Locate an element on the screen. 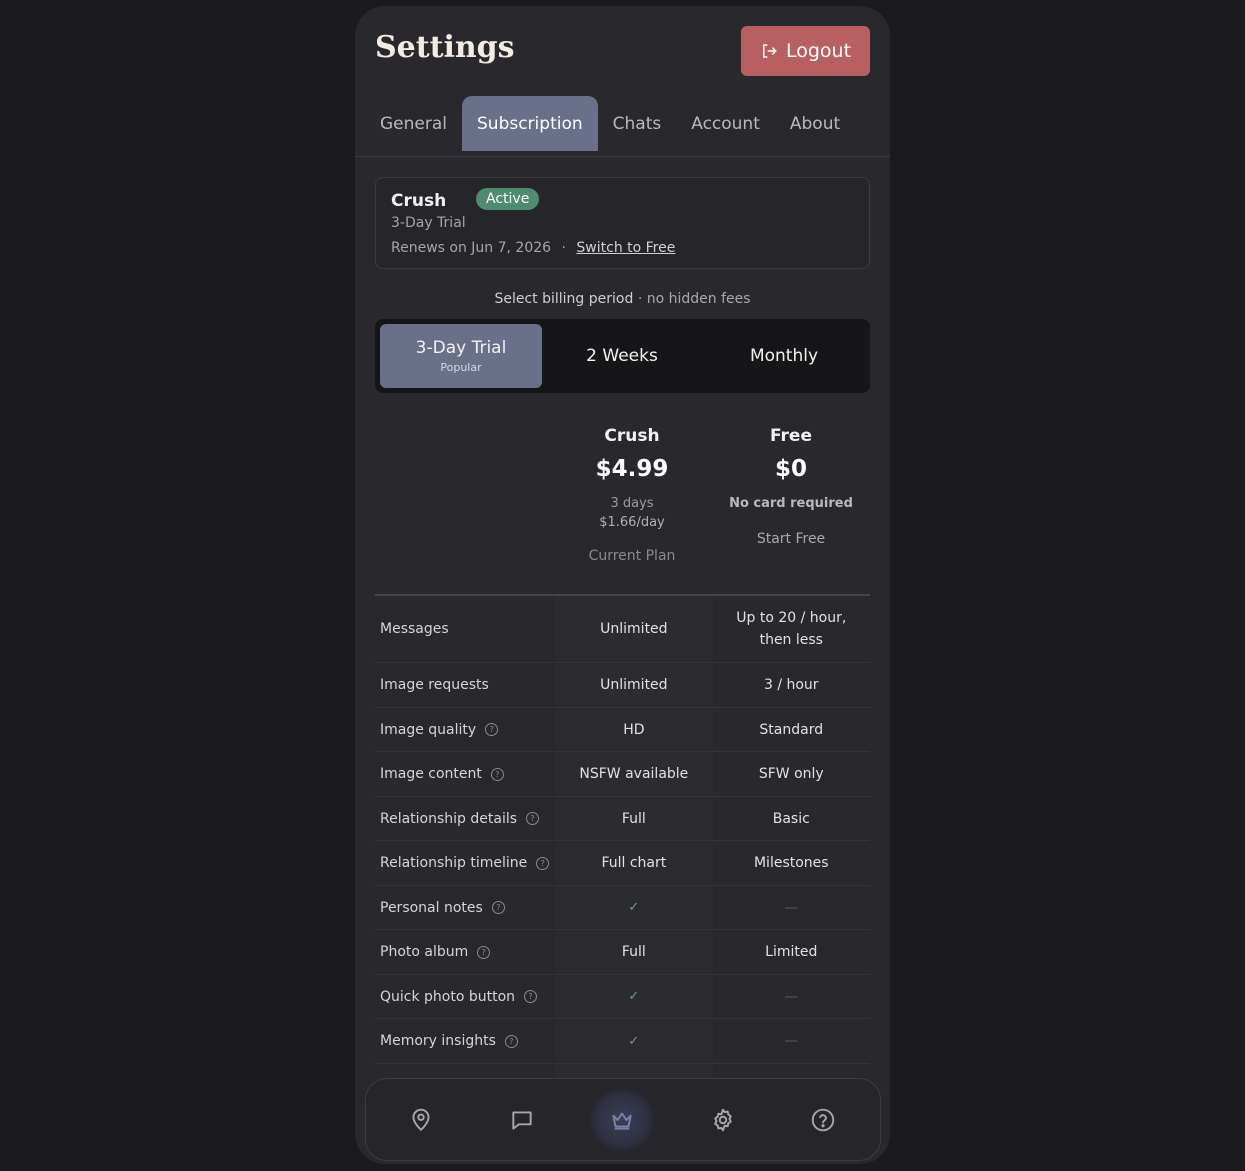  feature-name-cell: Messages is located at coordinates (465, 629).